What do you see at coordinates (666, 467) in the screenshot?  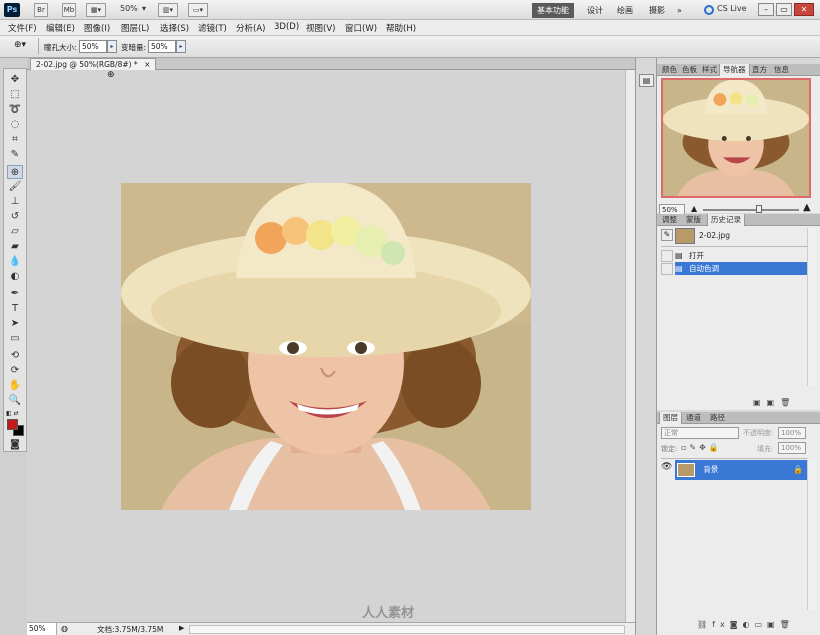 I see `eye-visibility-icon: 👁` at bounding box center [666, 467].